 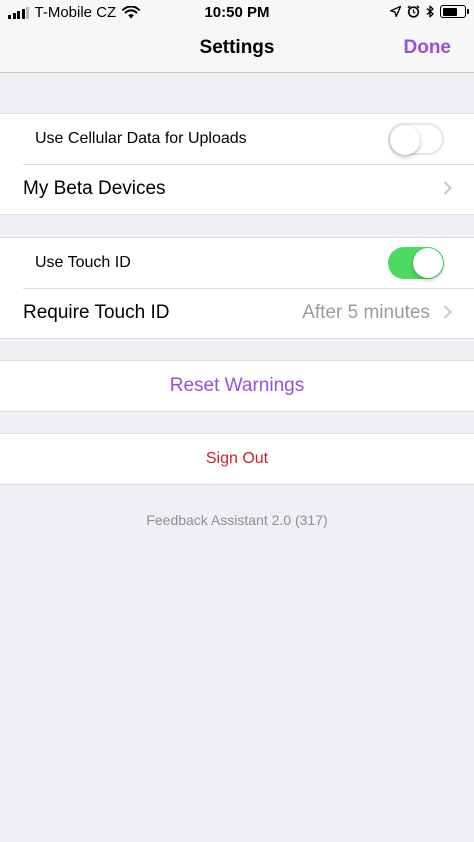 What do you see at coordinates (454, 11) in the screenshot?
I see `battery-icon` at bounding box center [454, 11].